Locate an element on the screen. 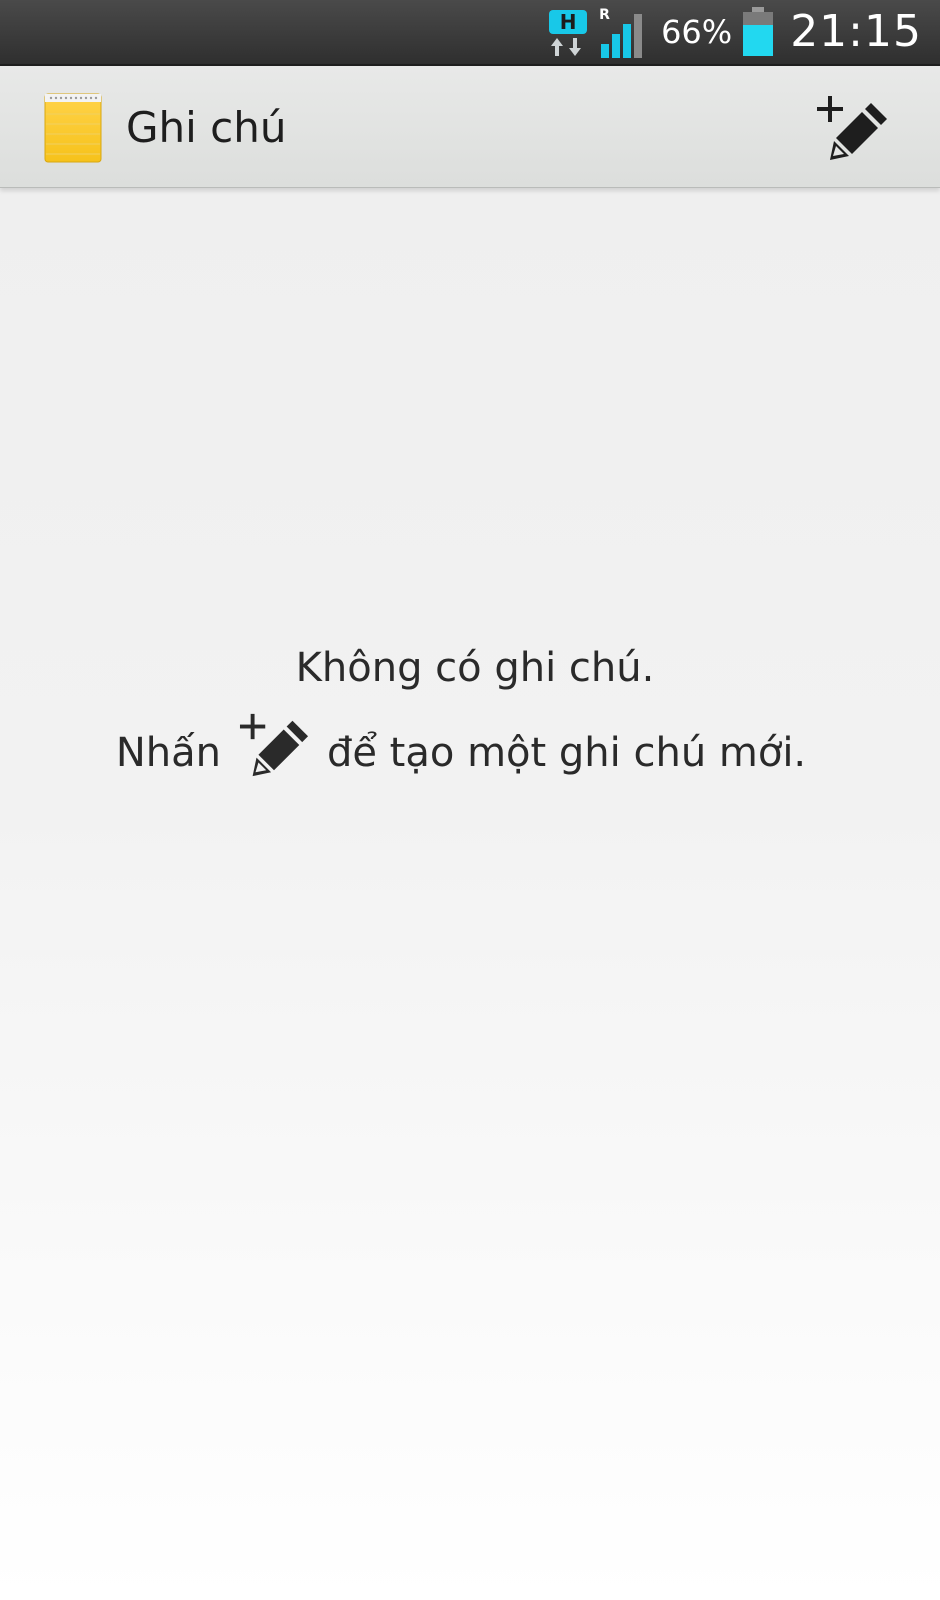  page-title: Ghi chú is located at coordinates (206, 127).